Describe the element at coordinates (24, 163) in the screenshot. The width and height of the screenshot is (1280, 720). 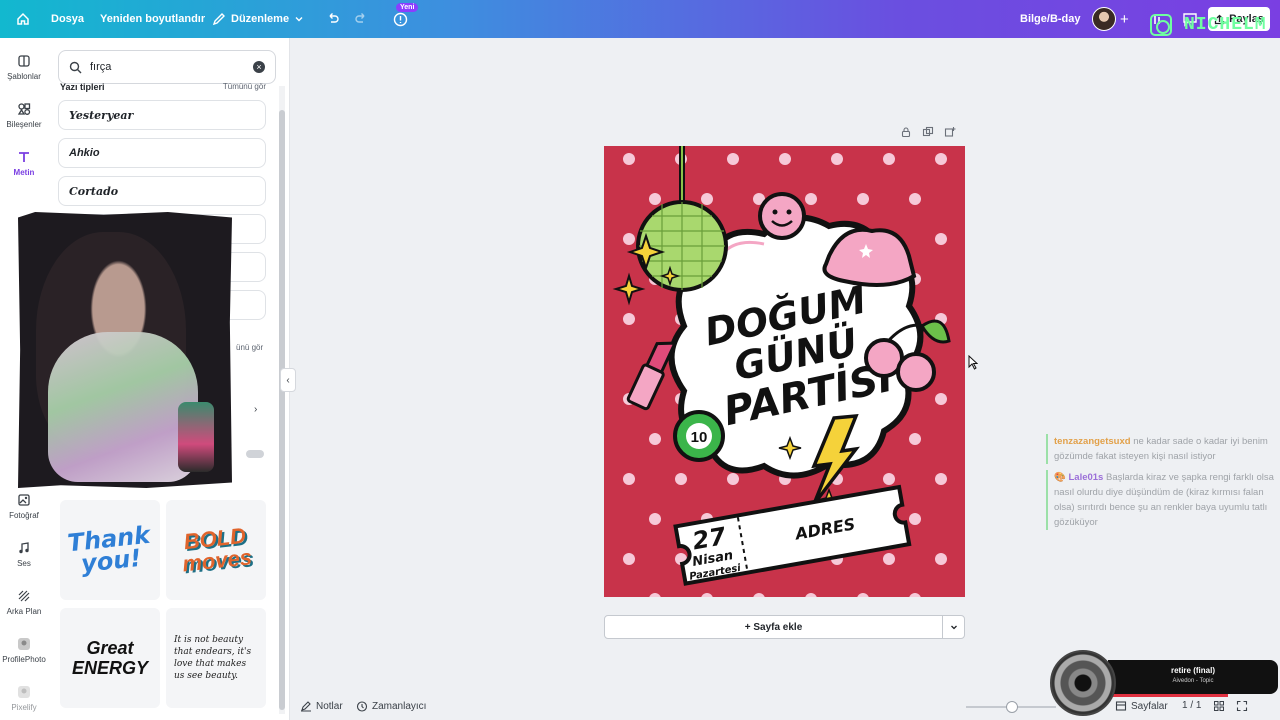
I see `rail-item-text: Metin` at that location.